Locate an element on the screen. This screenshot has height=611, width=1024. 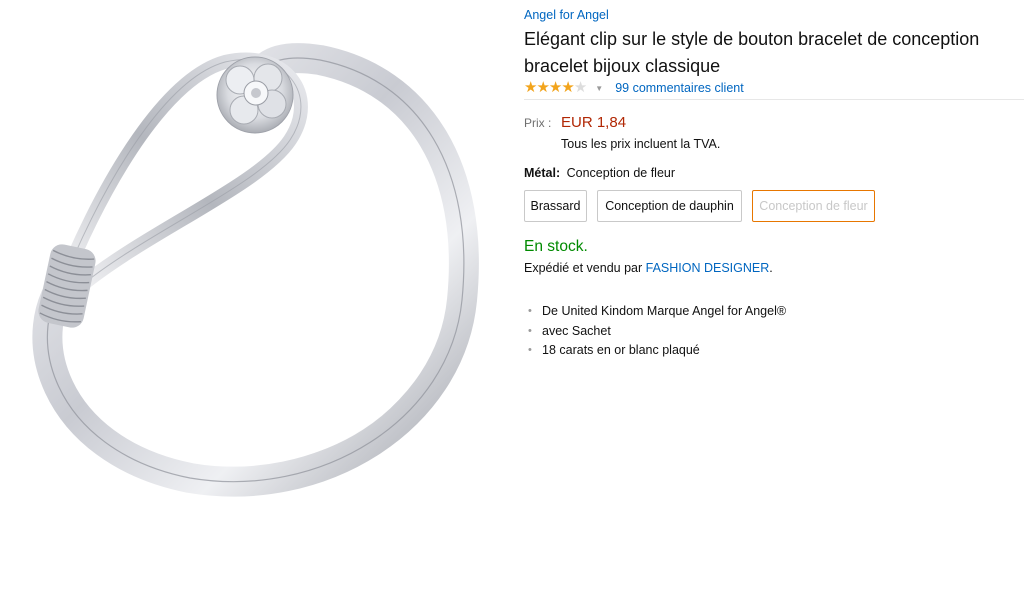
variant-option-dauphin: Conception de dauphin is located at coordinates (669, 206).